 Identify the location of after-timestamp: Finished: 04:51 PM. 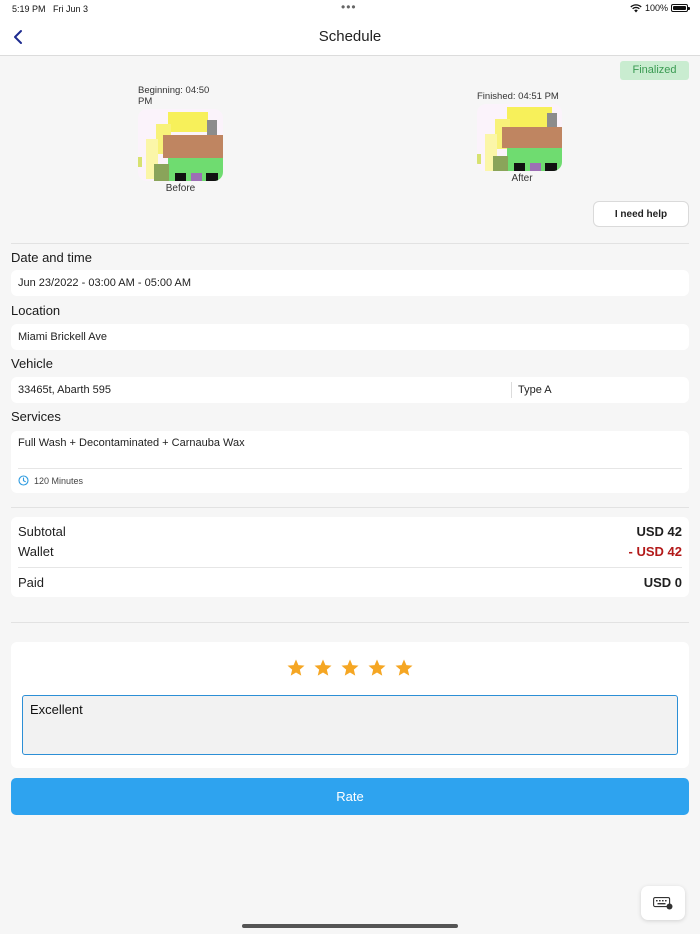
(518, 96).